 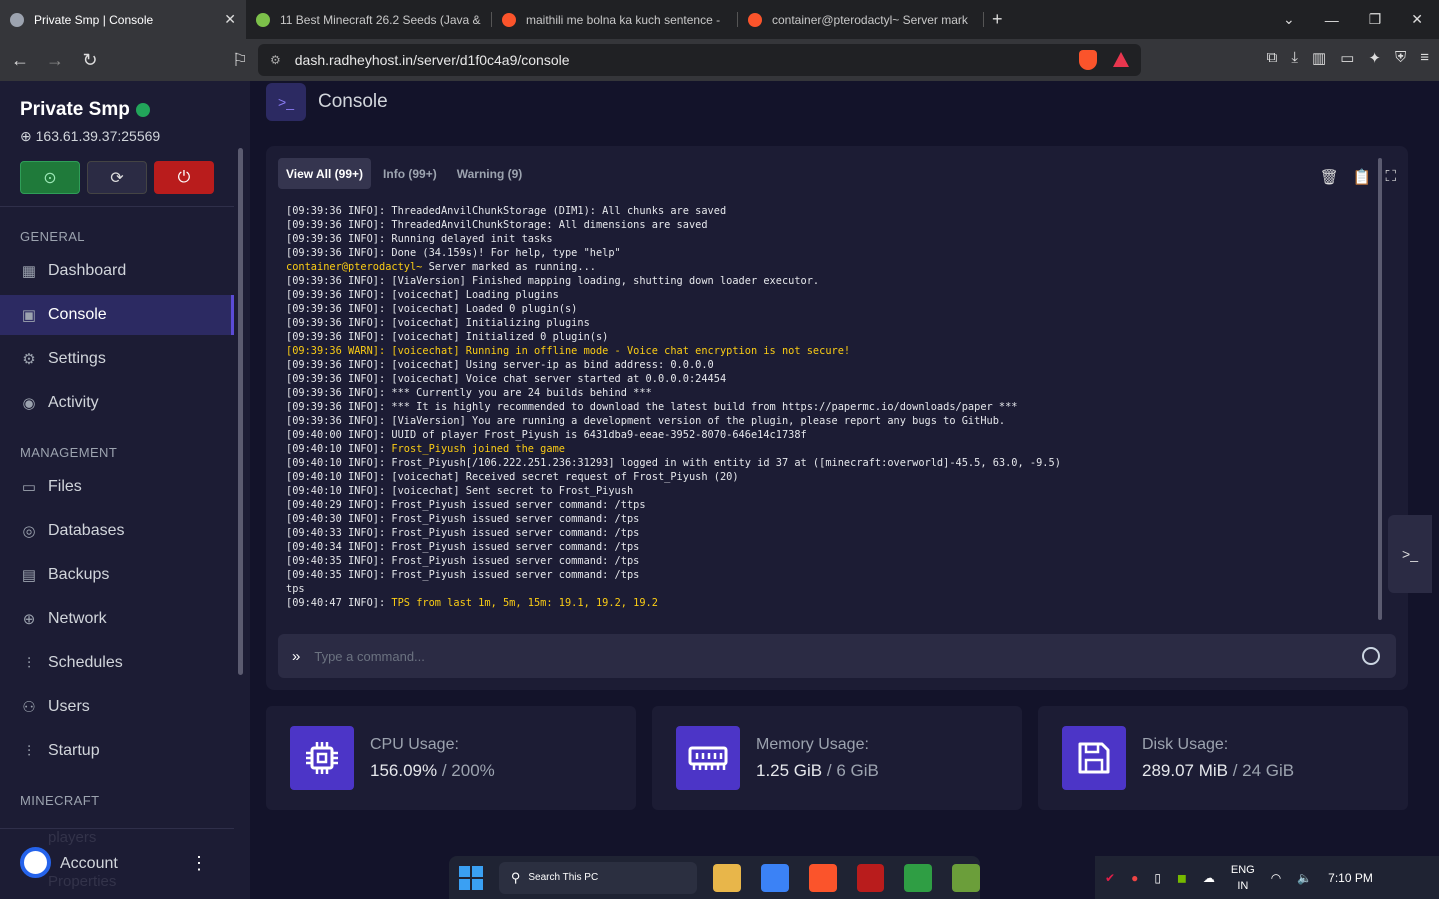 I want to click on sidebar-toggle-icon: ▥, so click(x=1319, y=58).